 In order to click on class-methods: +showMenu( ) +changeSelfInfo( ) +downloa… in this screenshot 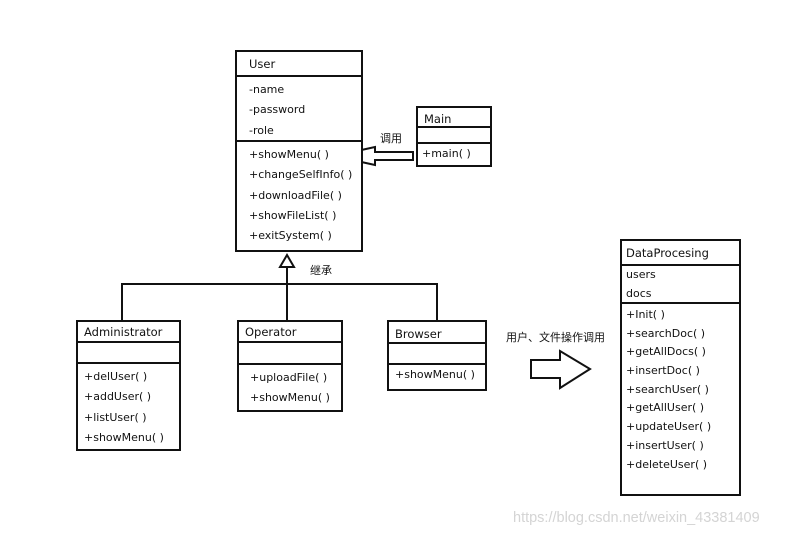, I will do `click(299, 195)`.